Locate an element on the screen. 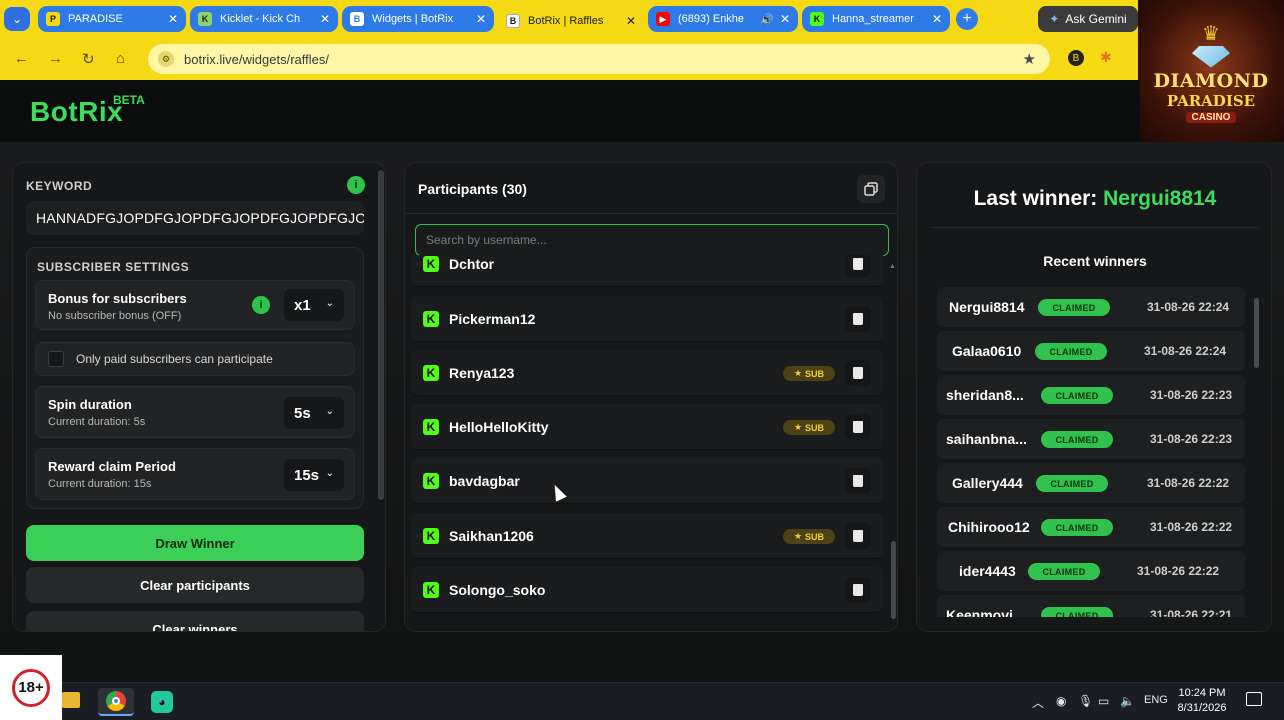 The height and width of the screenshot is (720, 1284). winner-row: saihanbna... CLAIMED 31-08-26 22:23 is located at coordinates (1091, 439).